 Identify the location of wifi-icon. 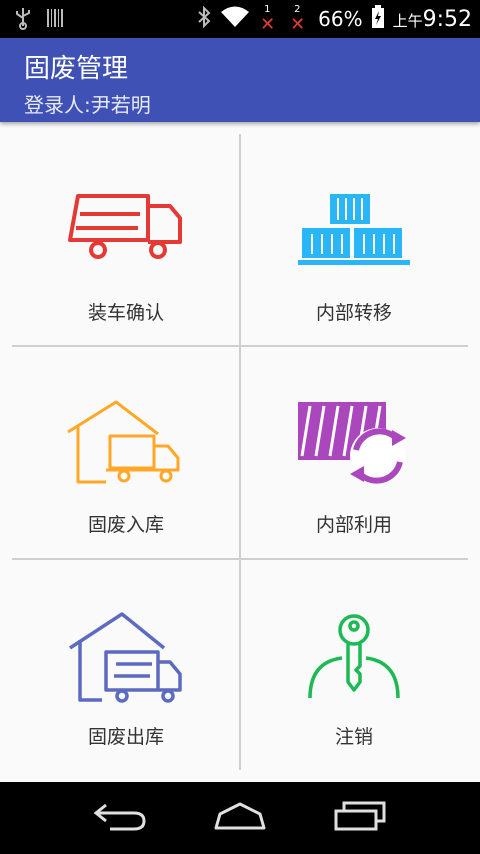
(235, 19).